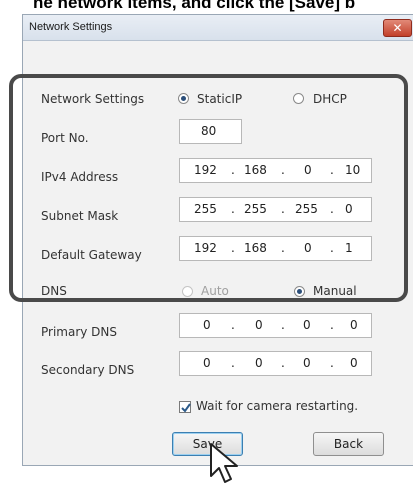 The width and height of the screenshot is (413, 492). Describe the element at coordinates (79, 332) in the screenshot. I see `primary-dns-label: Primary DNS` at that location.